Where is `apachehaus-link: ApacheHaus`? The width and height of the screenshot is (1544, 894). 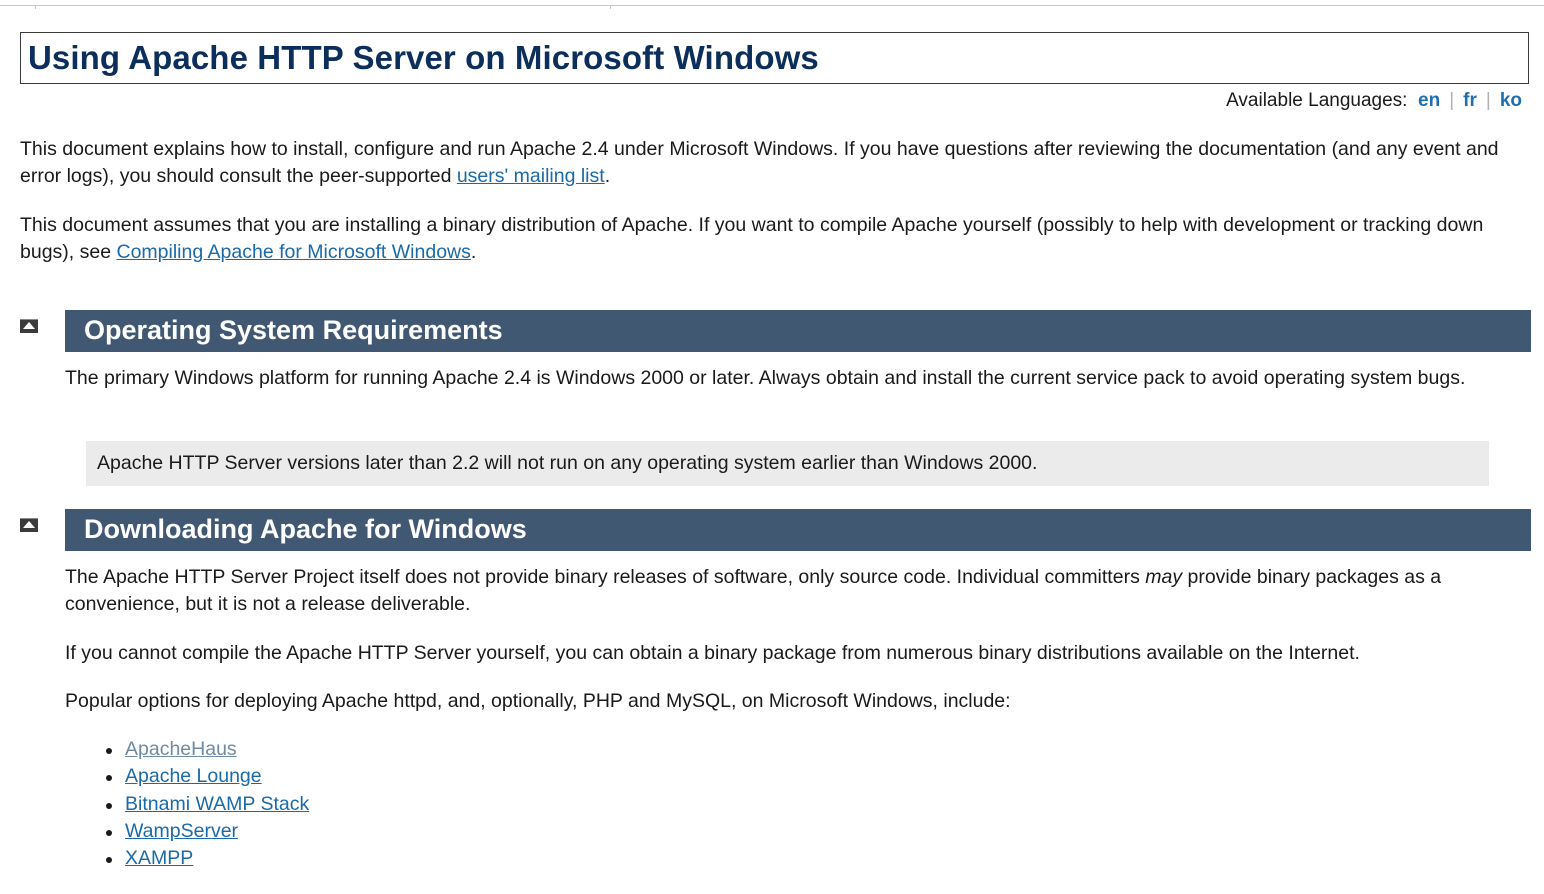
apachehaus-link: ApacheHaus is located at coordinates (181, 749).